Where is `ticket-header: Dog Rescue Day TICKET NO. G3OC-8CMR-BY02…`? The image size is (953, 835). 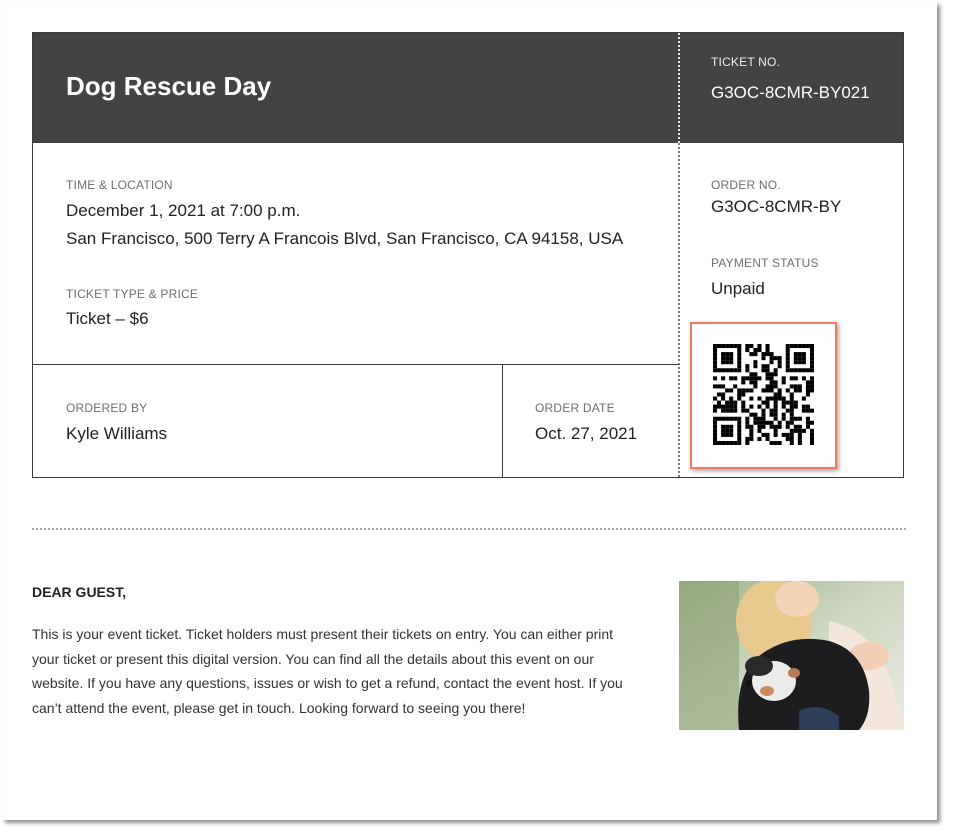 ticket-header: Dog Rescue Day TICKET NO. G3OC-8CMR-BY02… is located at coordinates (468, 88).